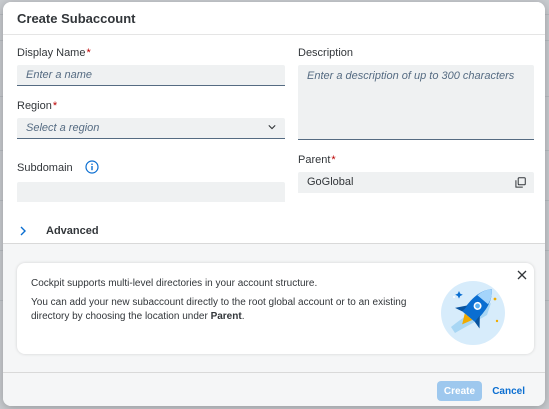  Describe the element at coordinates (317, 160) in the screenshot. I see `parent-label: Parent*` at that location.